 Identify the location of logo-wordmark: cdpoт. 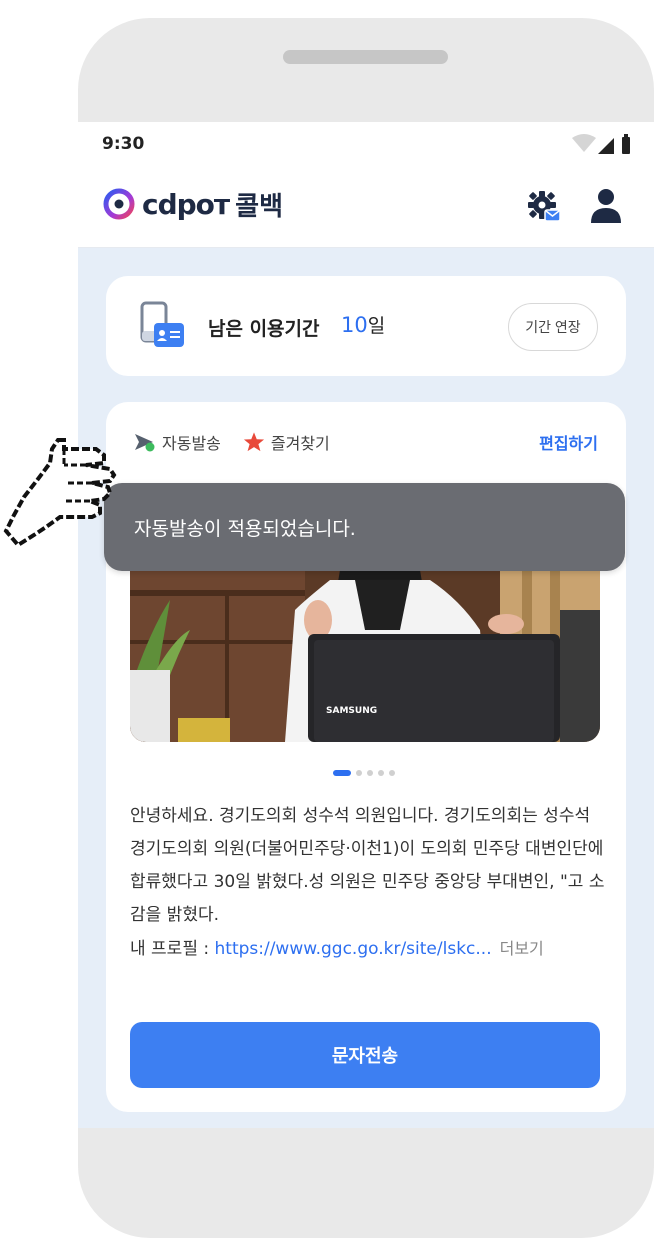
(186, 204).